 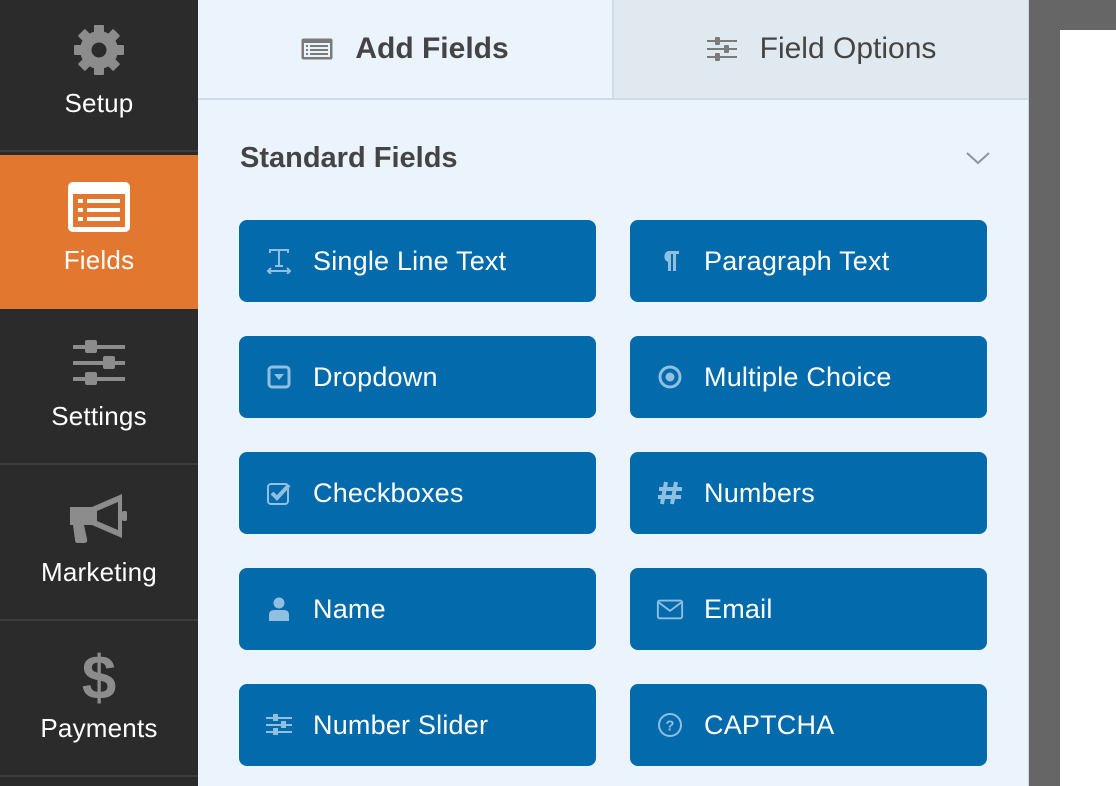 What do you see at coordinates (401, 724) in the screenshot?
I see `field-label: Number Slider` at bounding box center [401, 724].